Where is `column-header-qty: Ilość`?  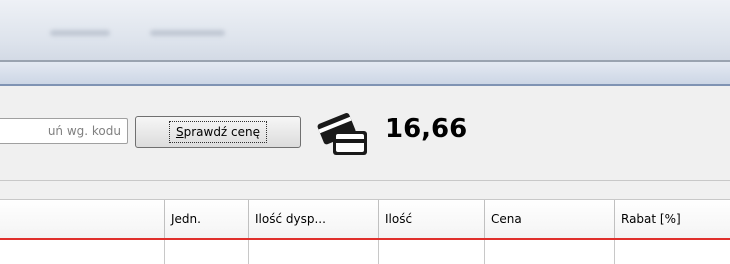 column-header-qty: Ilość is located at coordinates (431, 219).